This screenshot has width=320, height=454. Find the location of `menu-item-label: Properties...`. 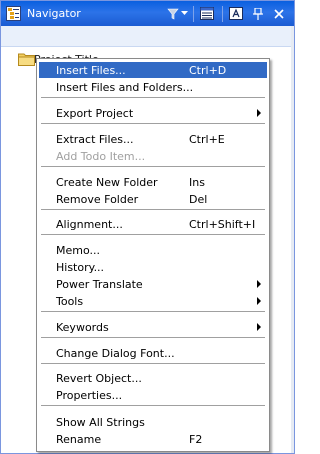

menu-item-label: Properties... is located at coordinates (89, 395).